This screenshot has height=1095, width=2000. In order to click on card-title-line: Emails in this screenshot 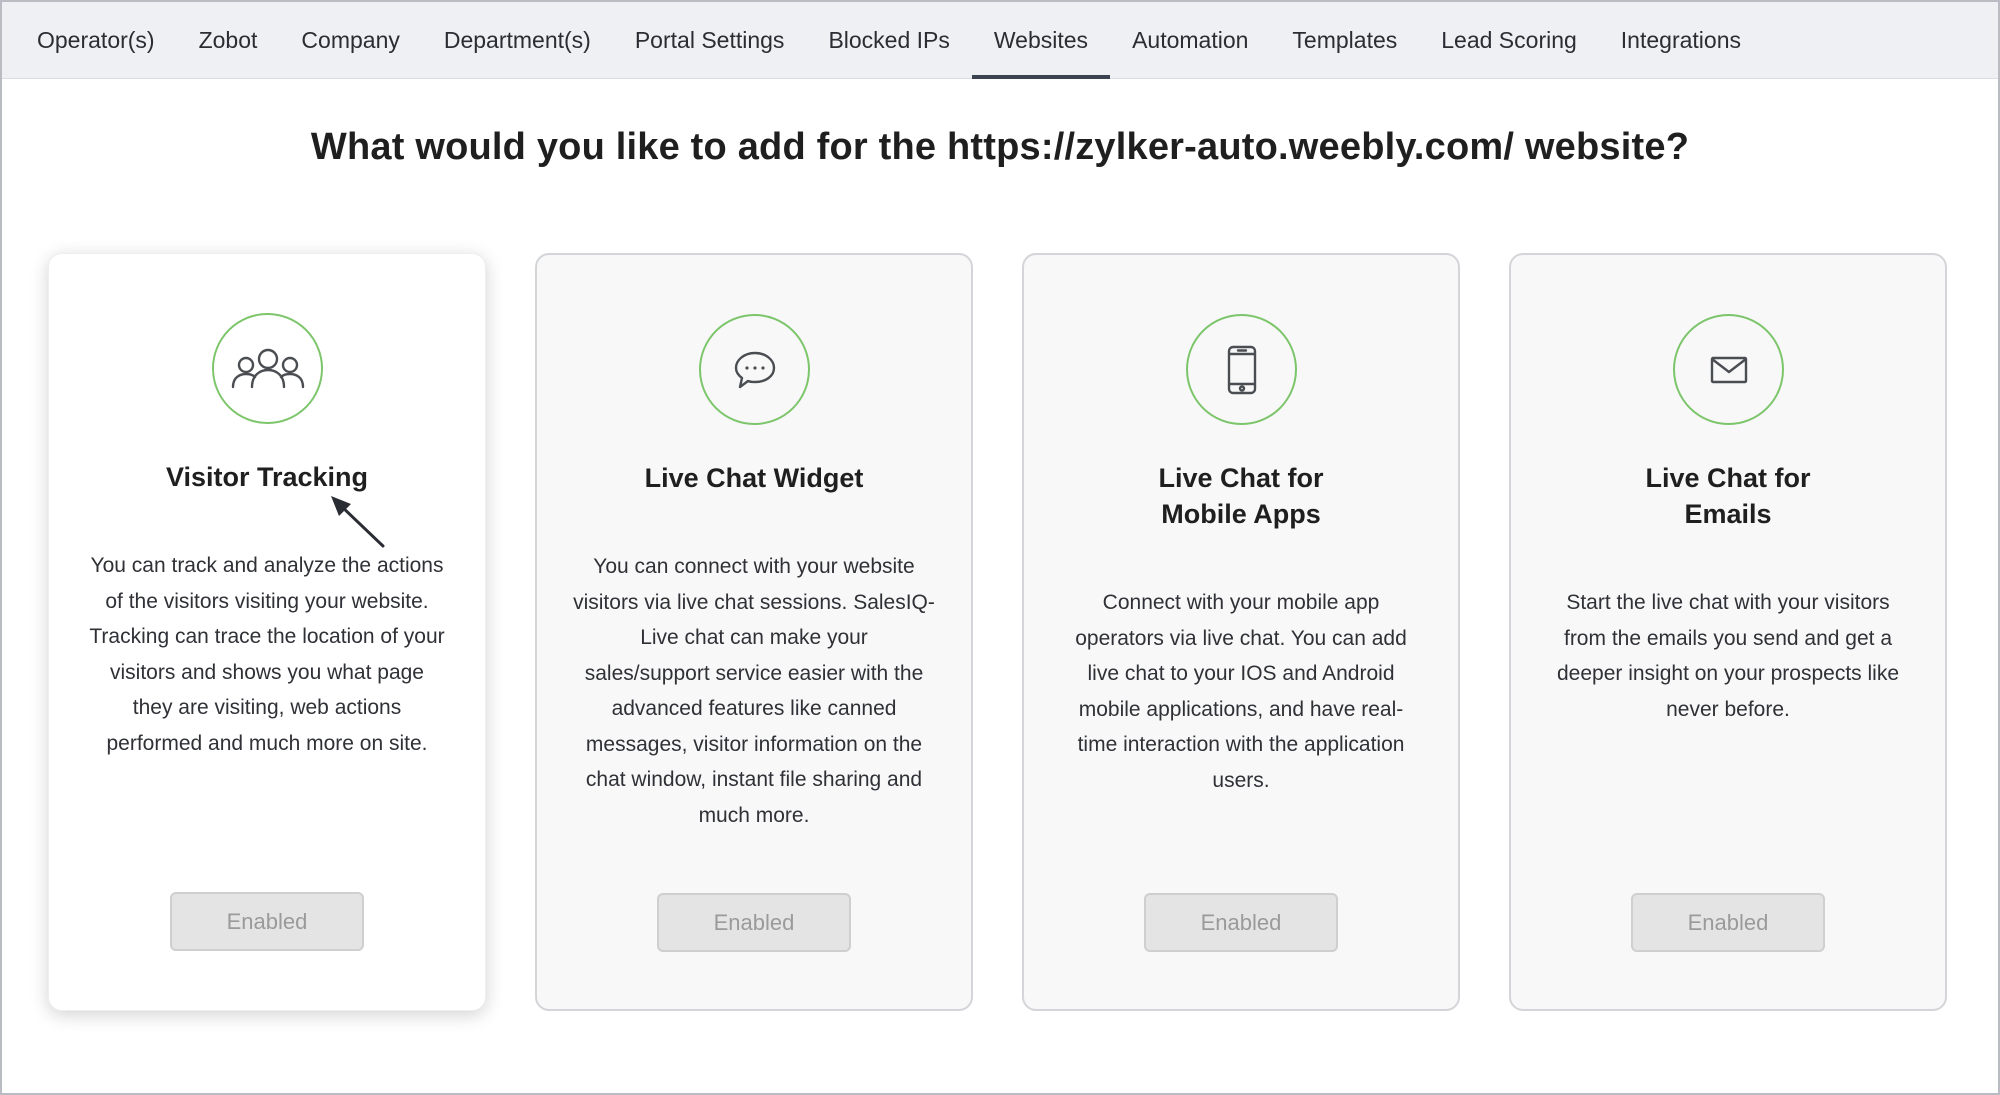, I will do `click(1728, 514)`.